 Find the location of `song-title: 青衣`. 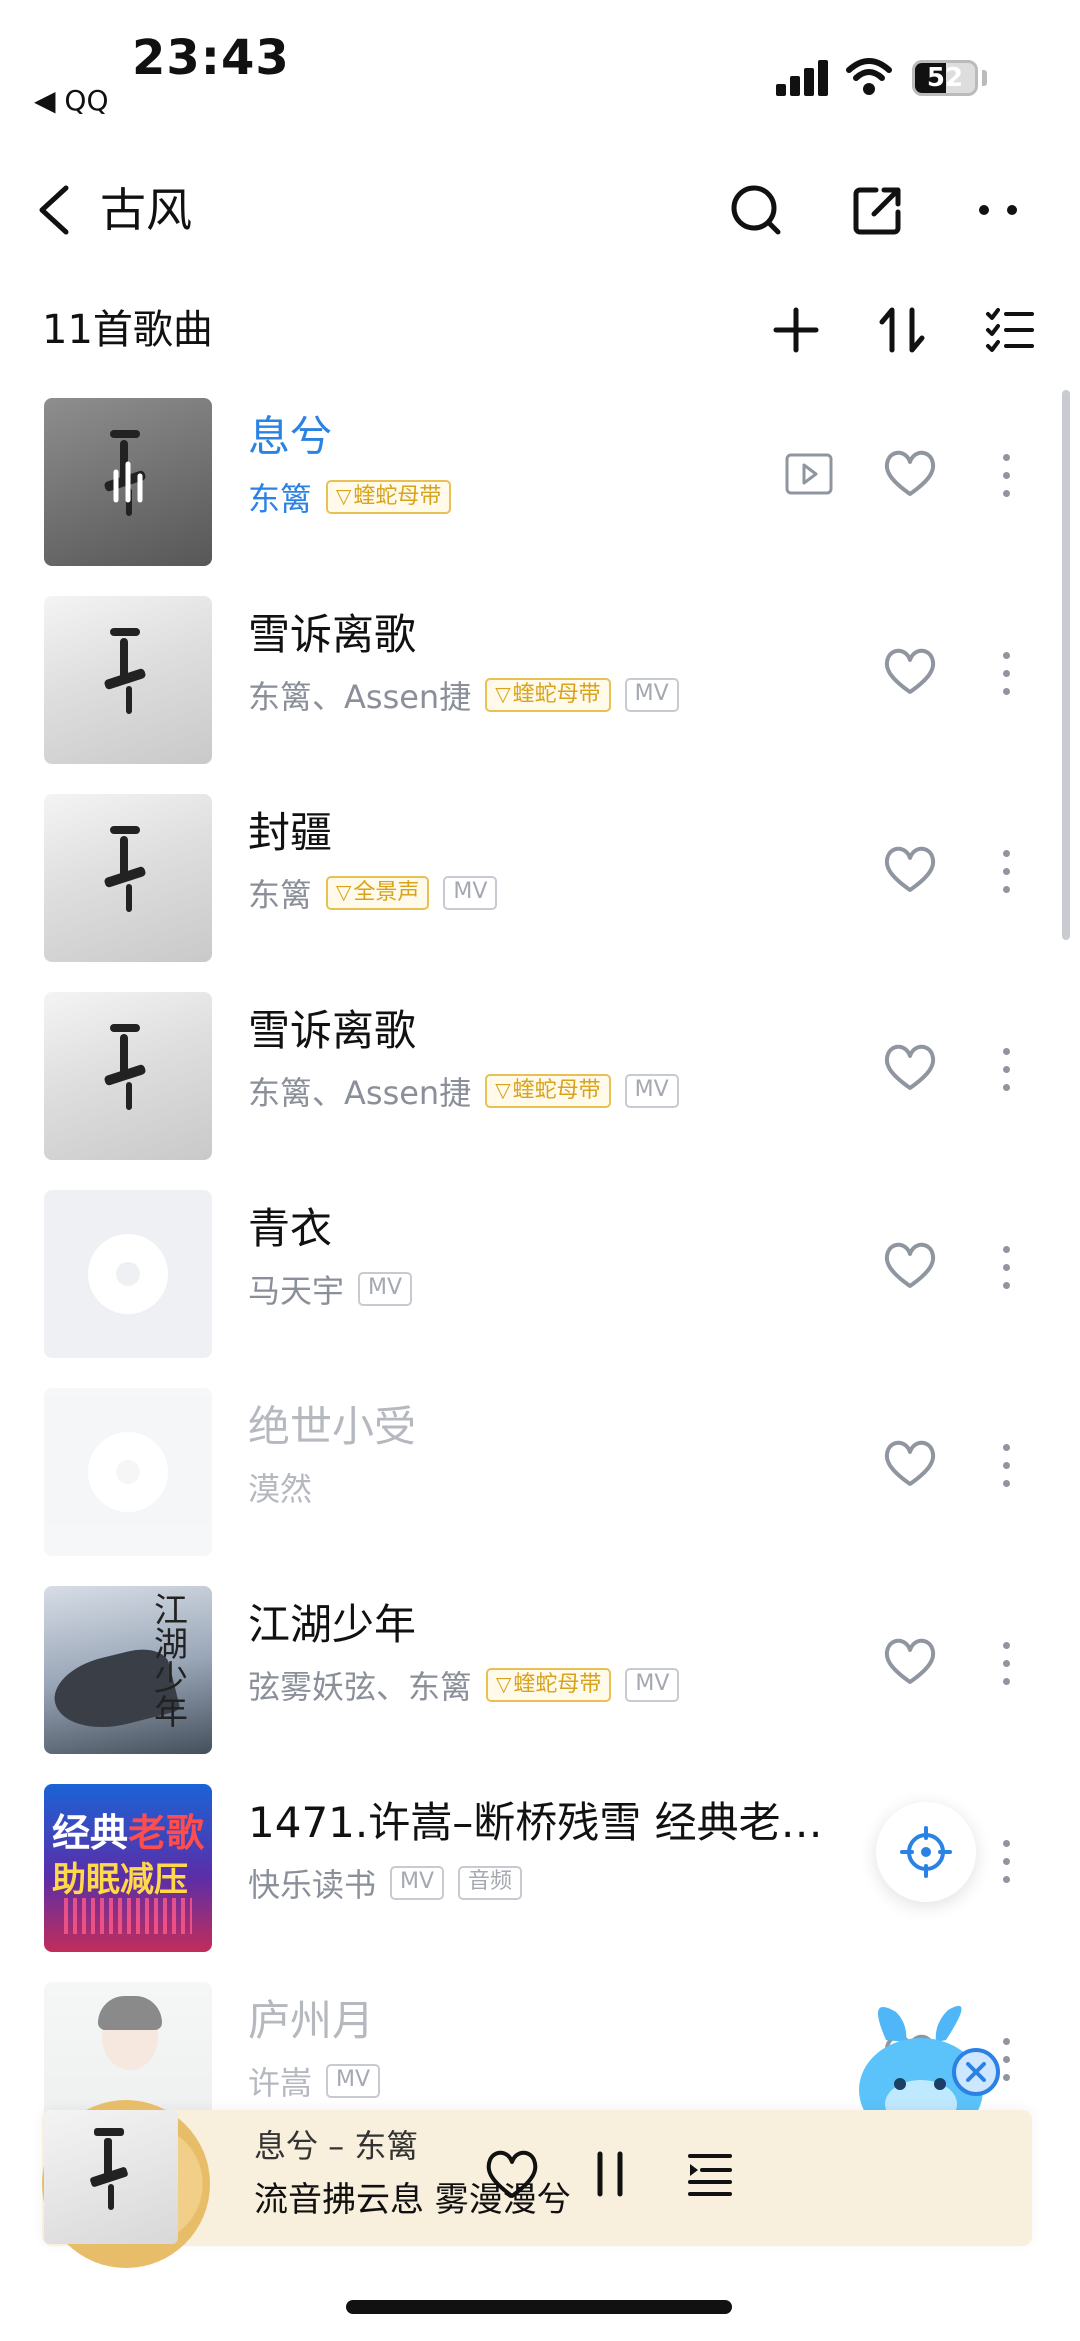

song-title: 青衣 is located at coordinates (290, 1228).